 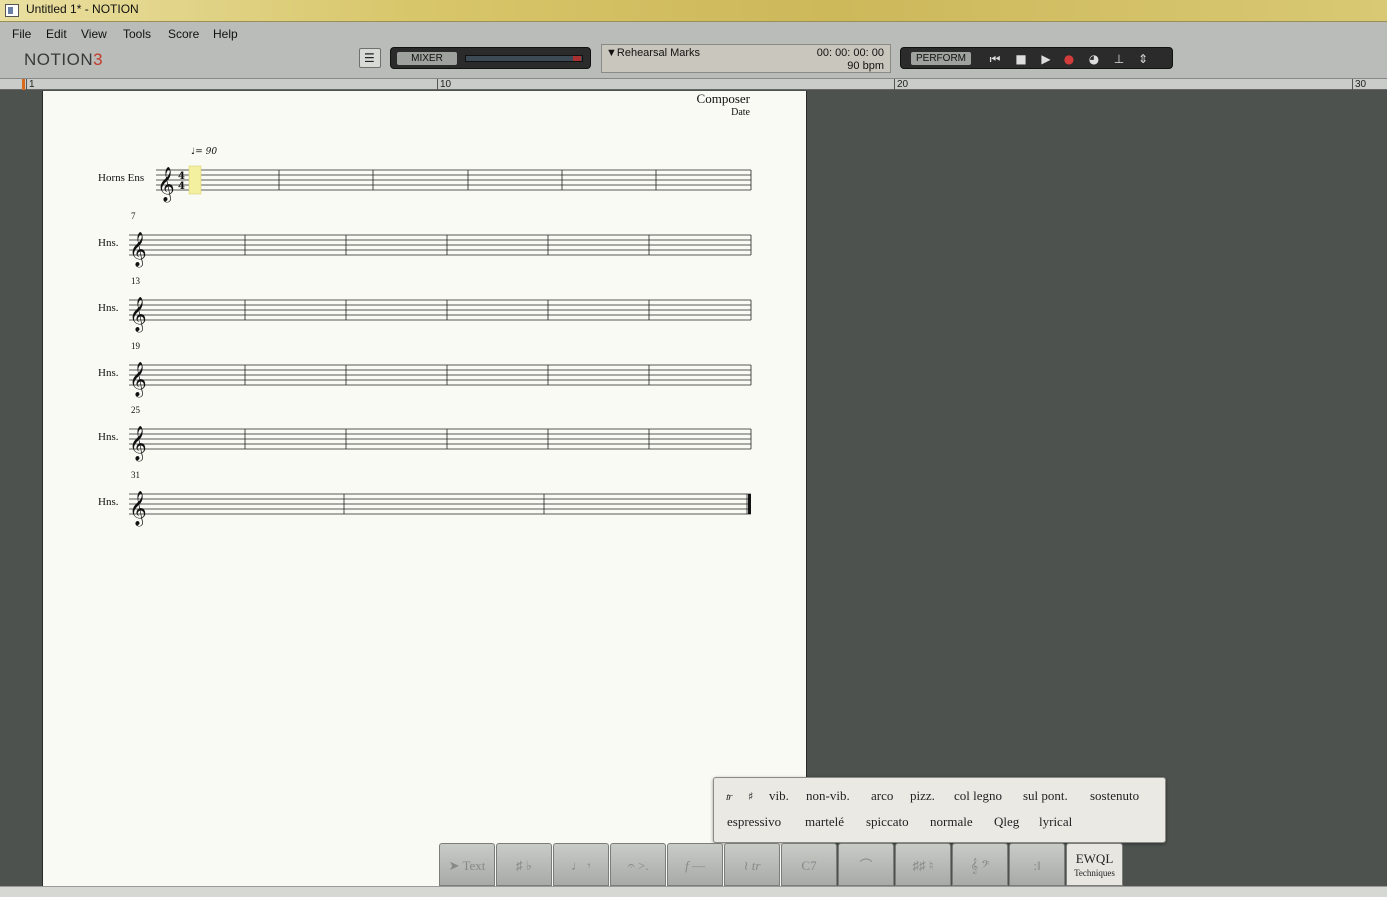 What do you see at coordinates (1361, 84) in the screenshot?
I see `ruler-mark-30: 30` at bounding box center [1361, 84].